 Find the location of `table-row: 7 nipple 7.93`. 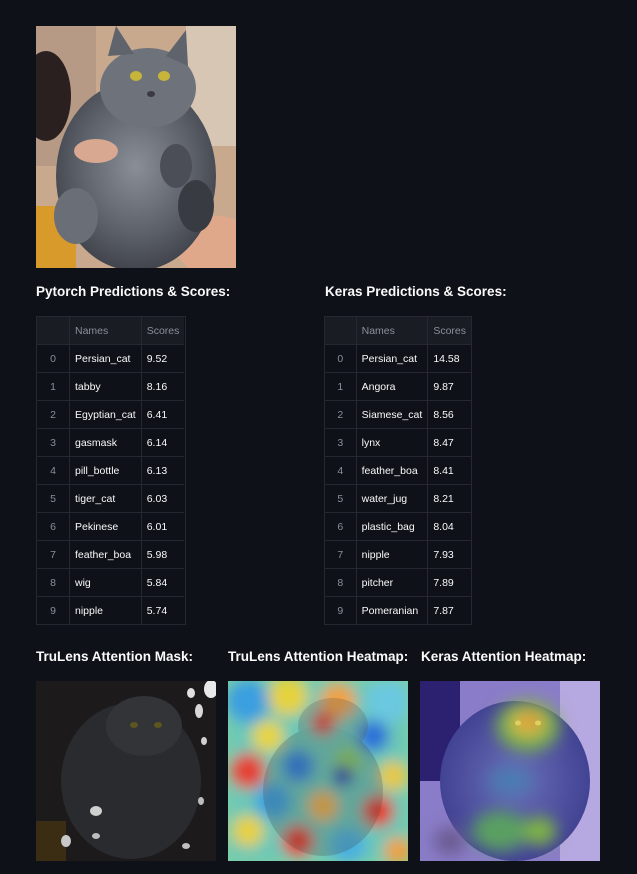

table-row: 7 nipple 7.93 is located at coordinates (398, 554).